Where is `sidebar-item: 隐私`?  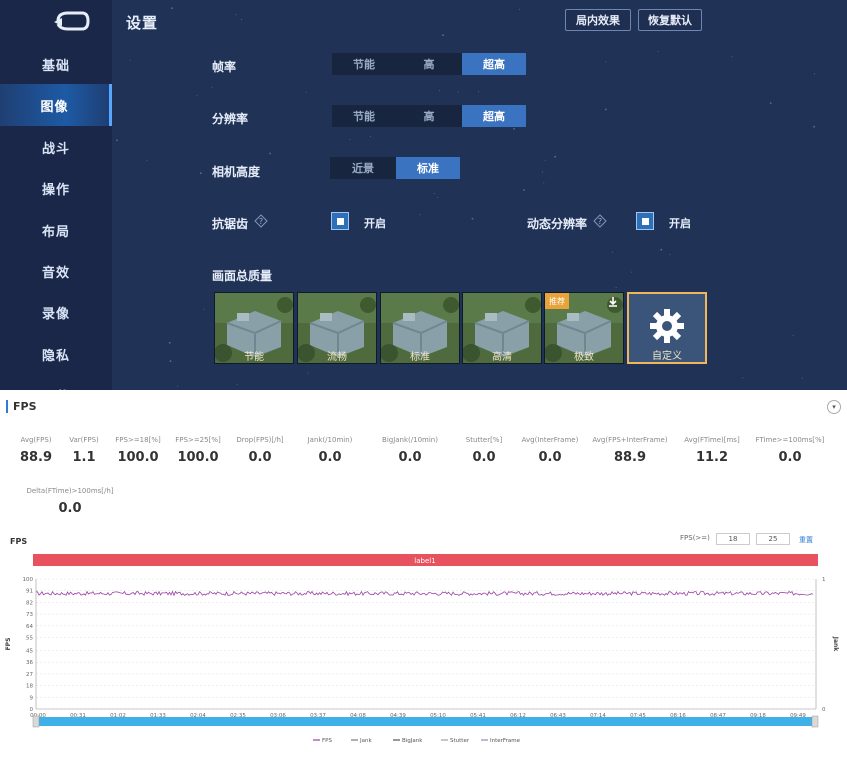 sidebar-item: 隐私 is located at coordinates (56, 354).